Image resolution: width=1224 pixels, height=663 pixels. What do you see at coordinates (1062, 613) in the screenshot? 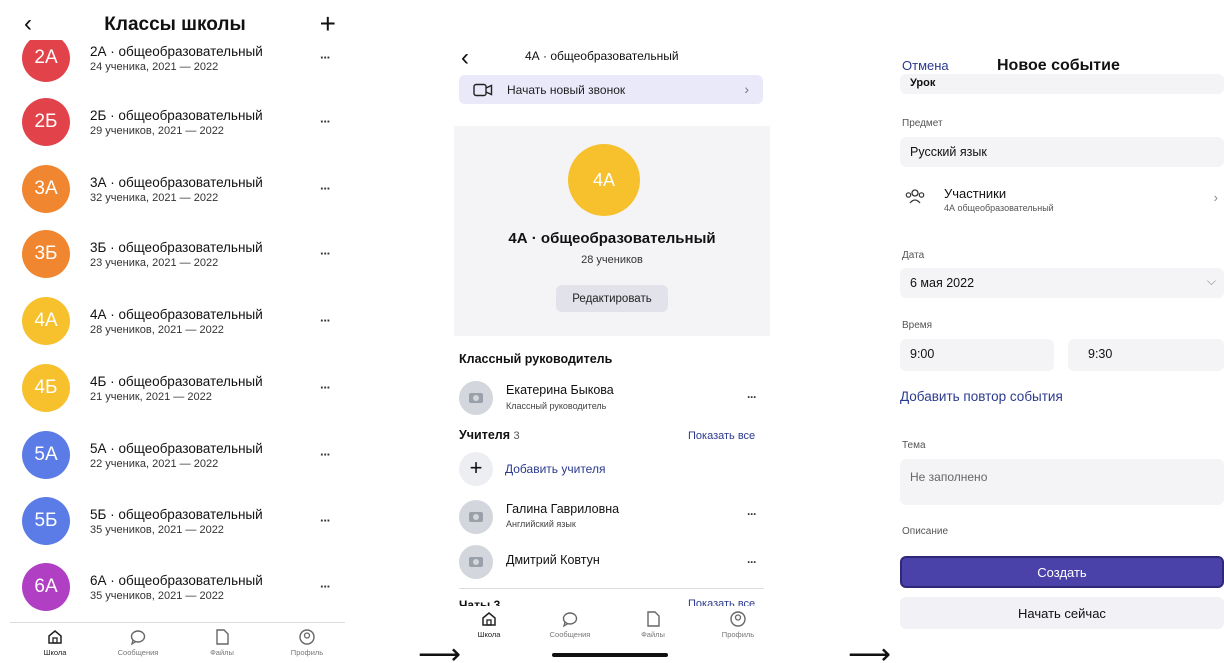
I see `start-now-button: Начать сейчас` at bounding box center [1062, 613].